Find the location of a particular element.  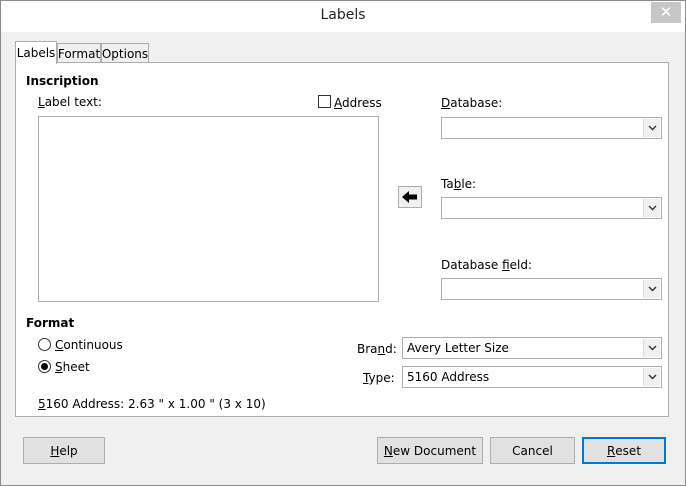

table-label: Table: is located at coordinates (459, 184).